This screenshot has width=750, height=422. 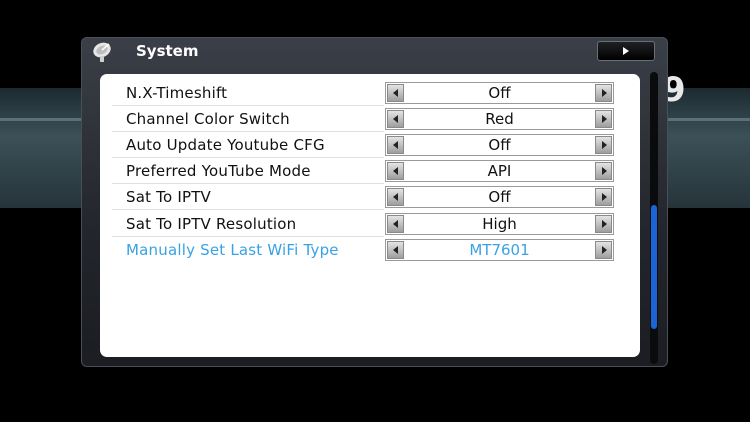 I want to click on setting-label: Manually Set Last WiFi Type, so click(x=232, y=250).